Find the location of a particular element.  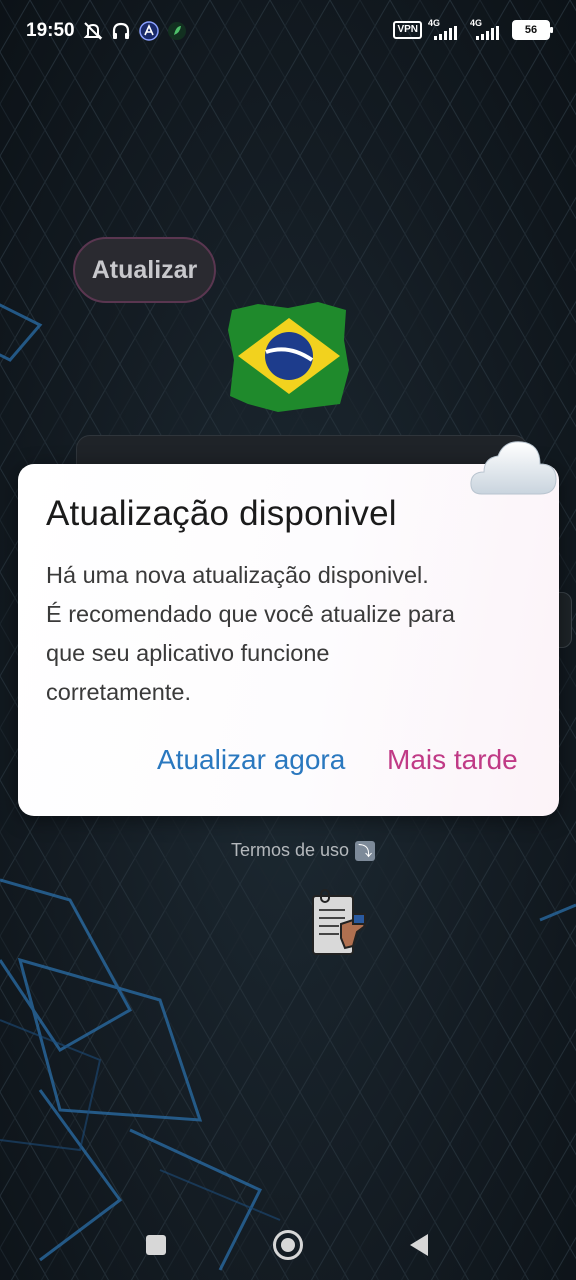

app-a-icon is located at coordinates (149, 31).